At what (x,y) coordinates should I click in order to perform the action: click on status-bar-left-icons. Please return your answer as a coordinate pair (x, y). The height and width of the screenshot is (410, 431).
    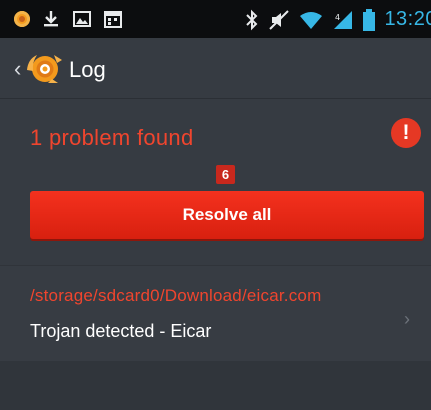
    Looking at the image, I should click on (74, 19).